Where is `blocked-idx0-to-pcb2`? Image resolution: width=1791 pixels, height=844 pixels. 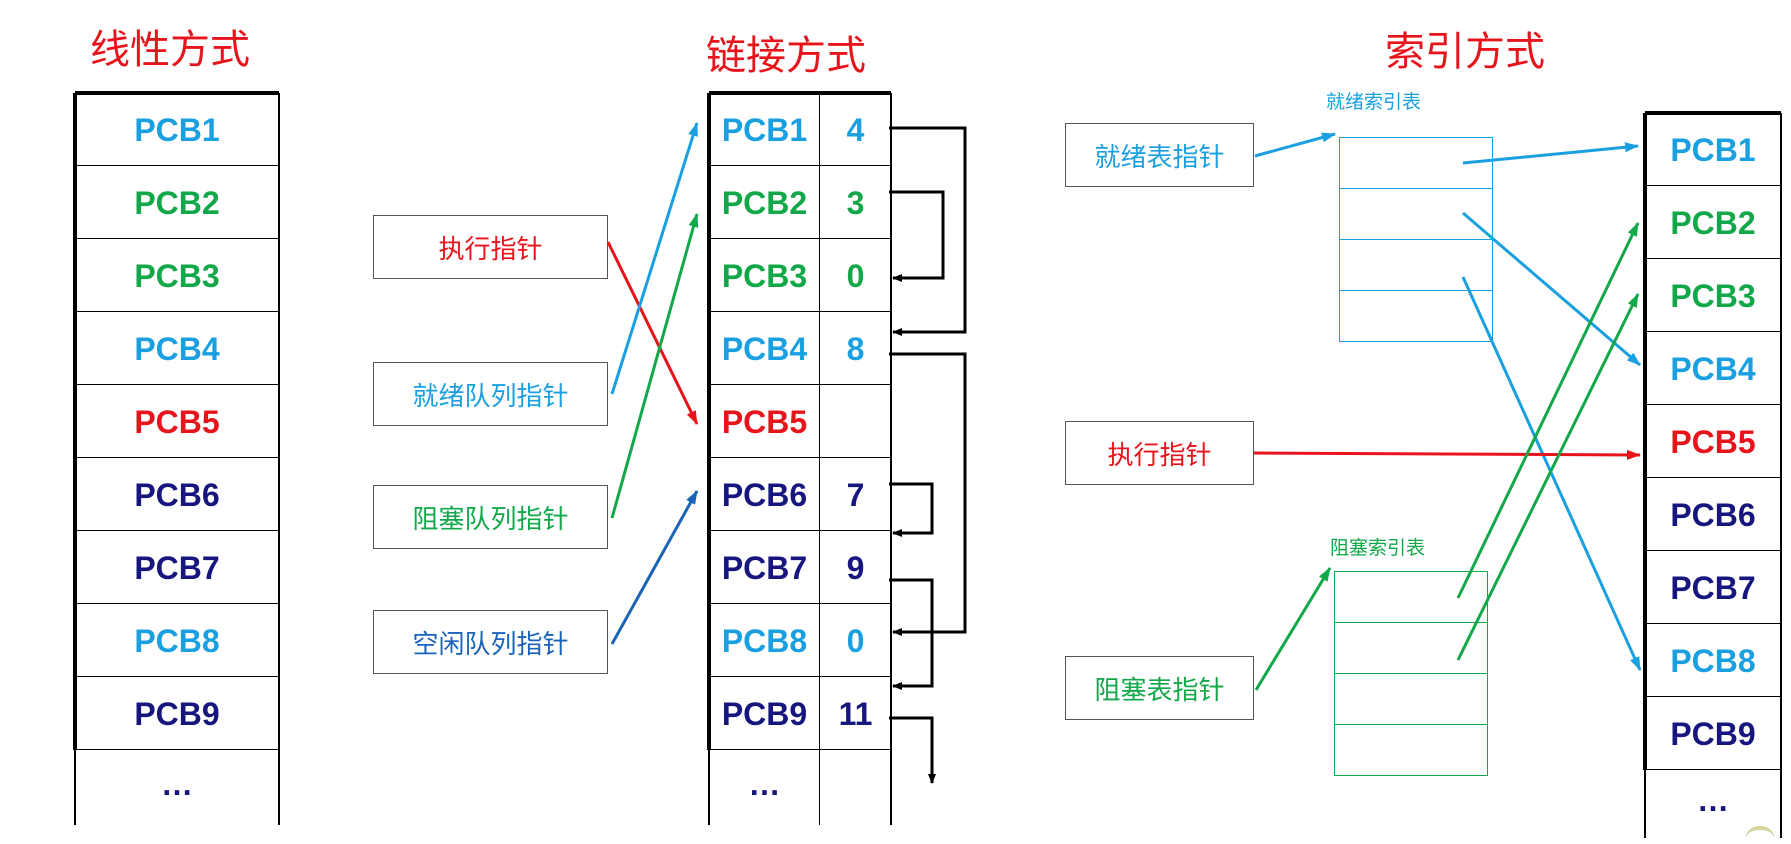
blocked-idx0-to-pcb2 is located at coordinates (1548, 410).